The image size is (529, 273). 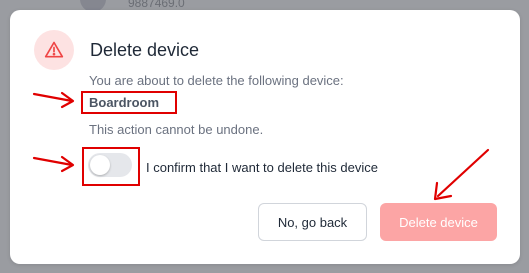 What do you see at coordinates (53, 164) in the screenshot?
I see `annotation-arrow-toggle` at bounding box center [53, 164].